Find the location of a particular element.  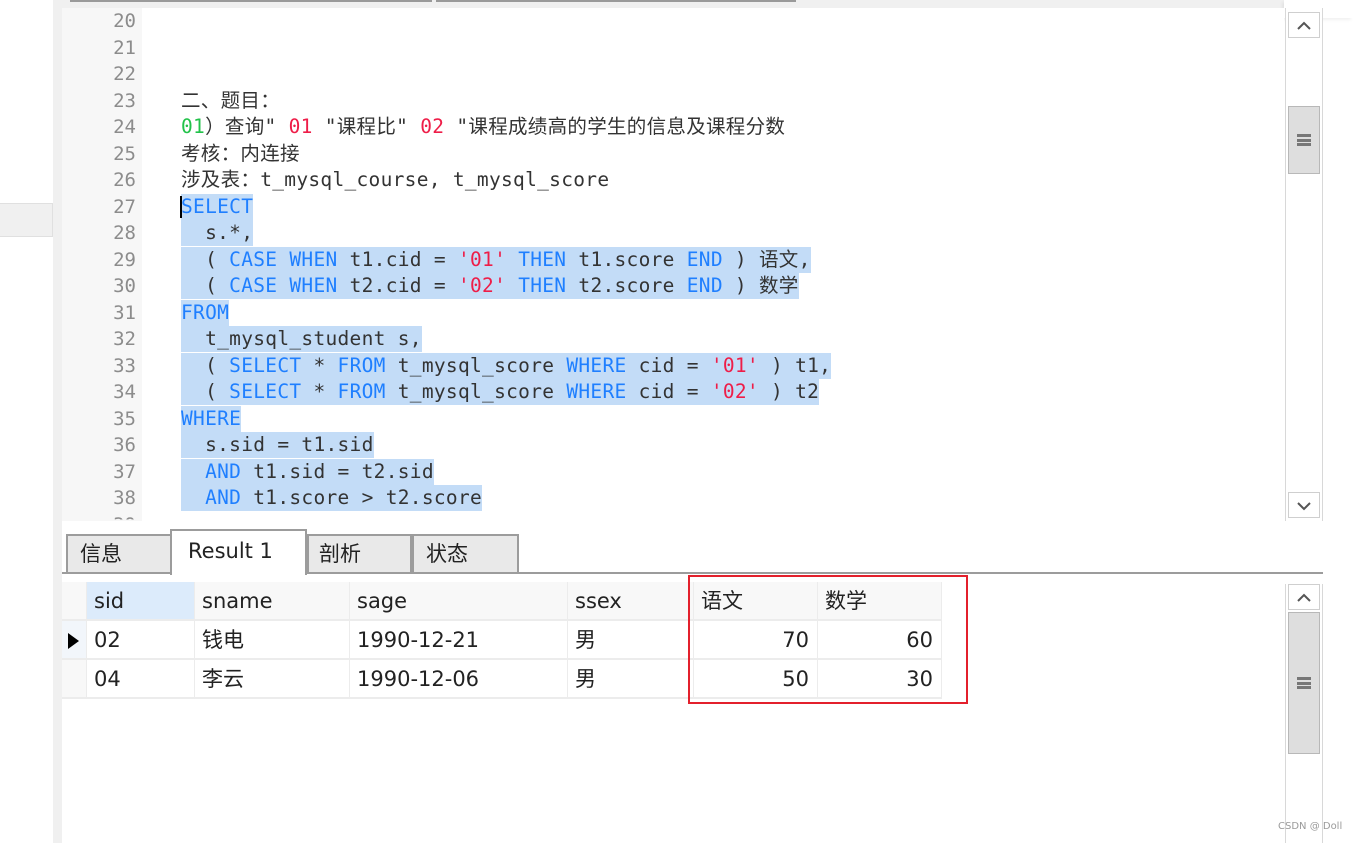

chevron-up-icon is located at coordinates (1304, 597).